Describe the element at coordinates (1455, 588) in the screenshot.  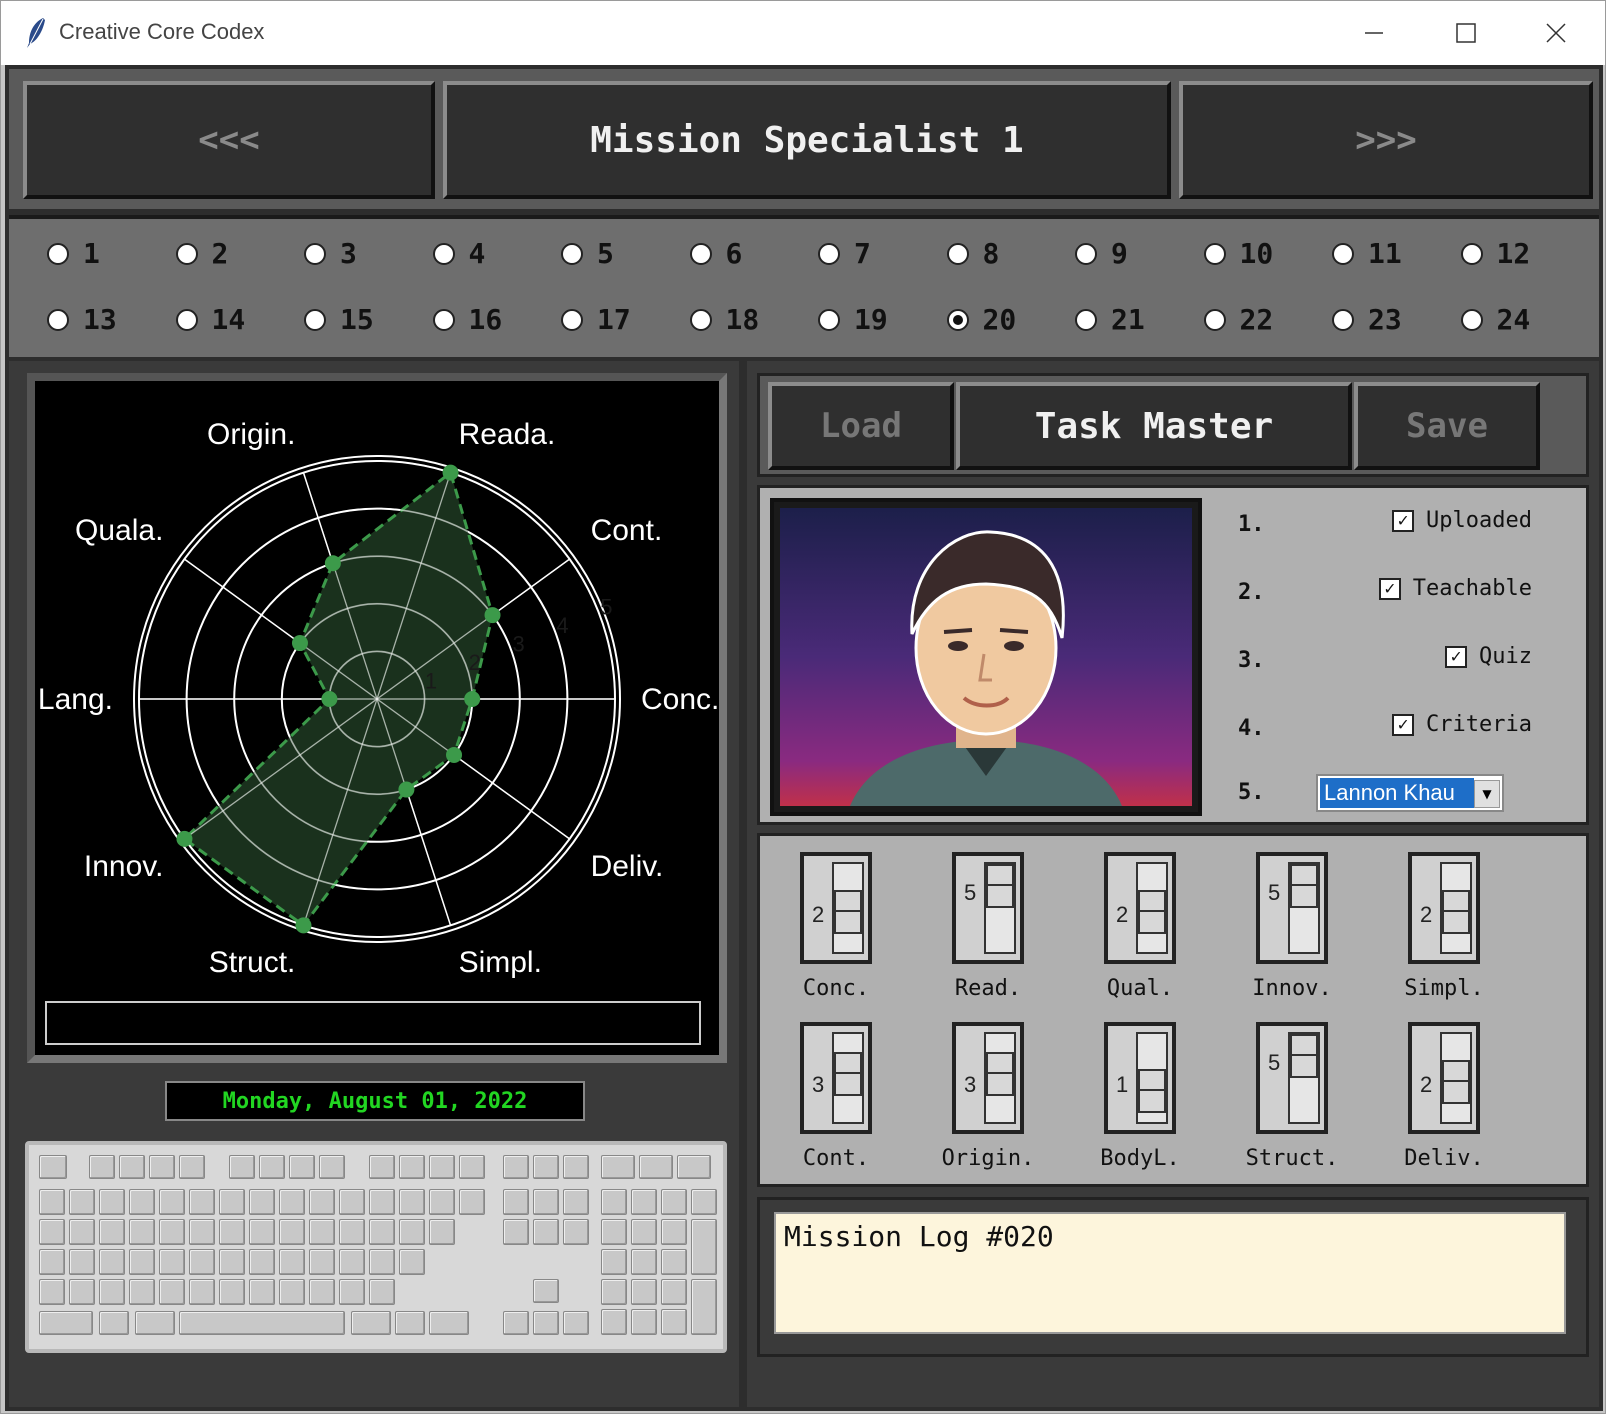
I see `checkbox-teachable: ✓ Teachable` at that location.